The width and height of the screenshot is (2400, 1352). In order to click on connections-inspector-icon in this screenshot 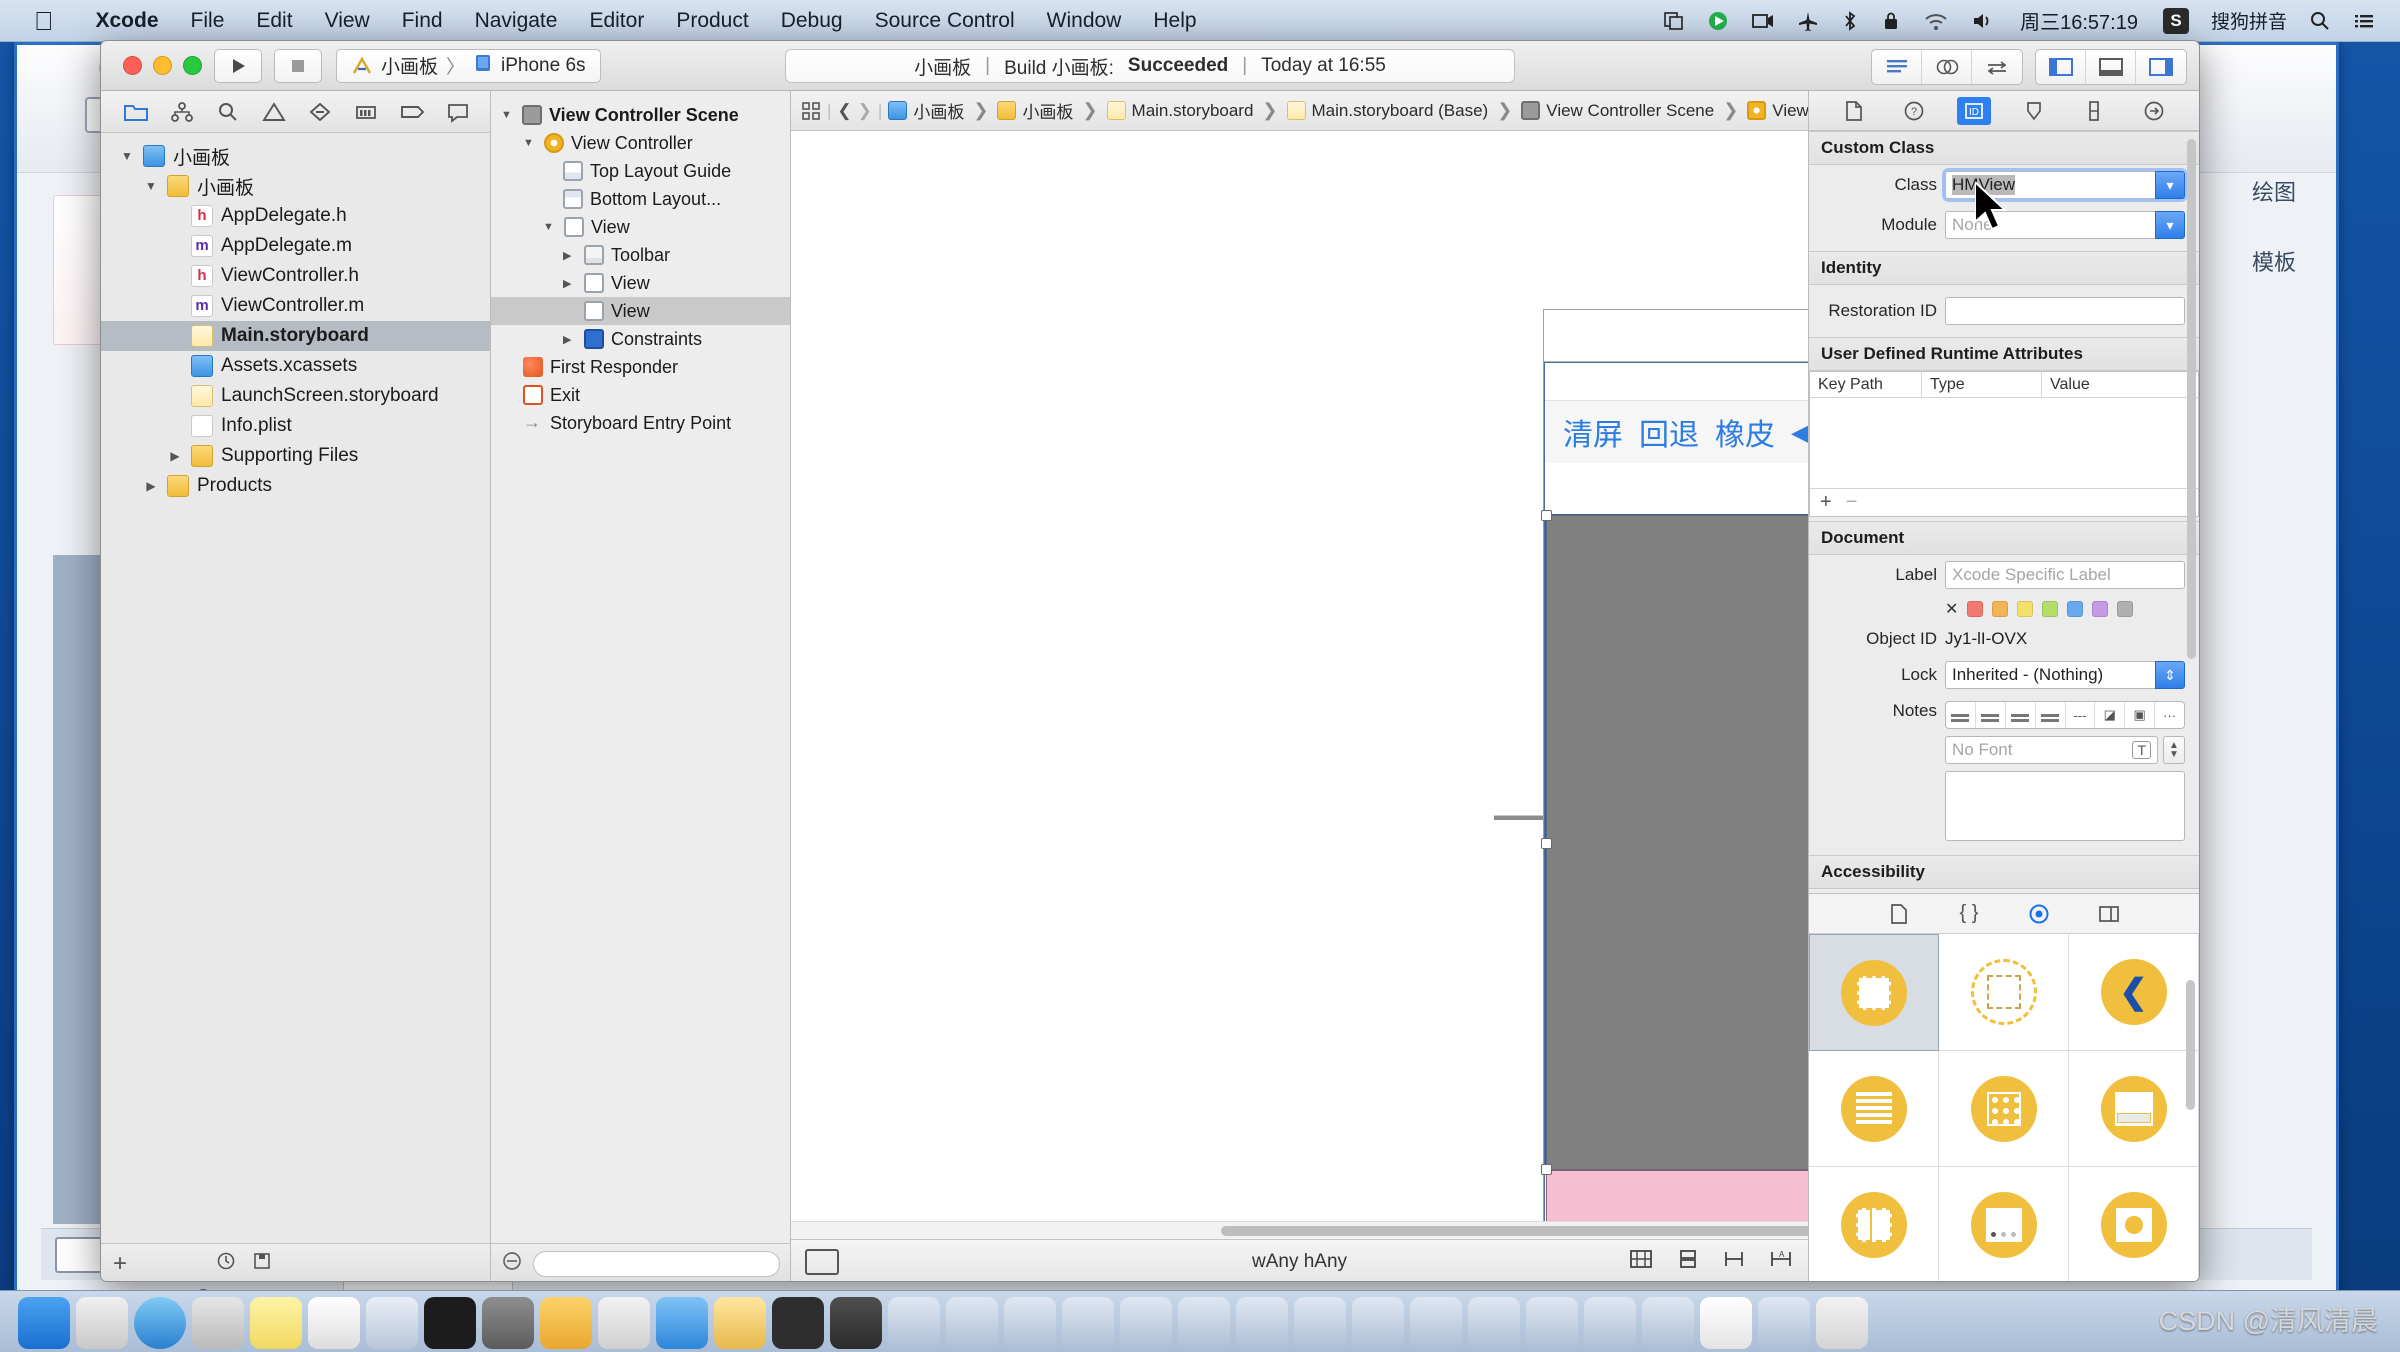, I will do `click(2154, 111)`.